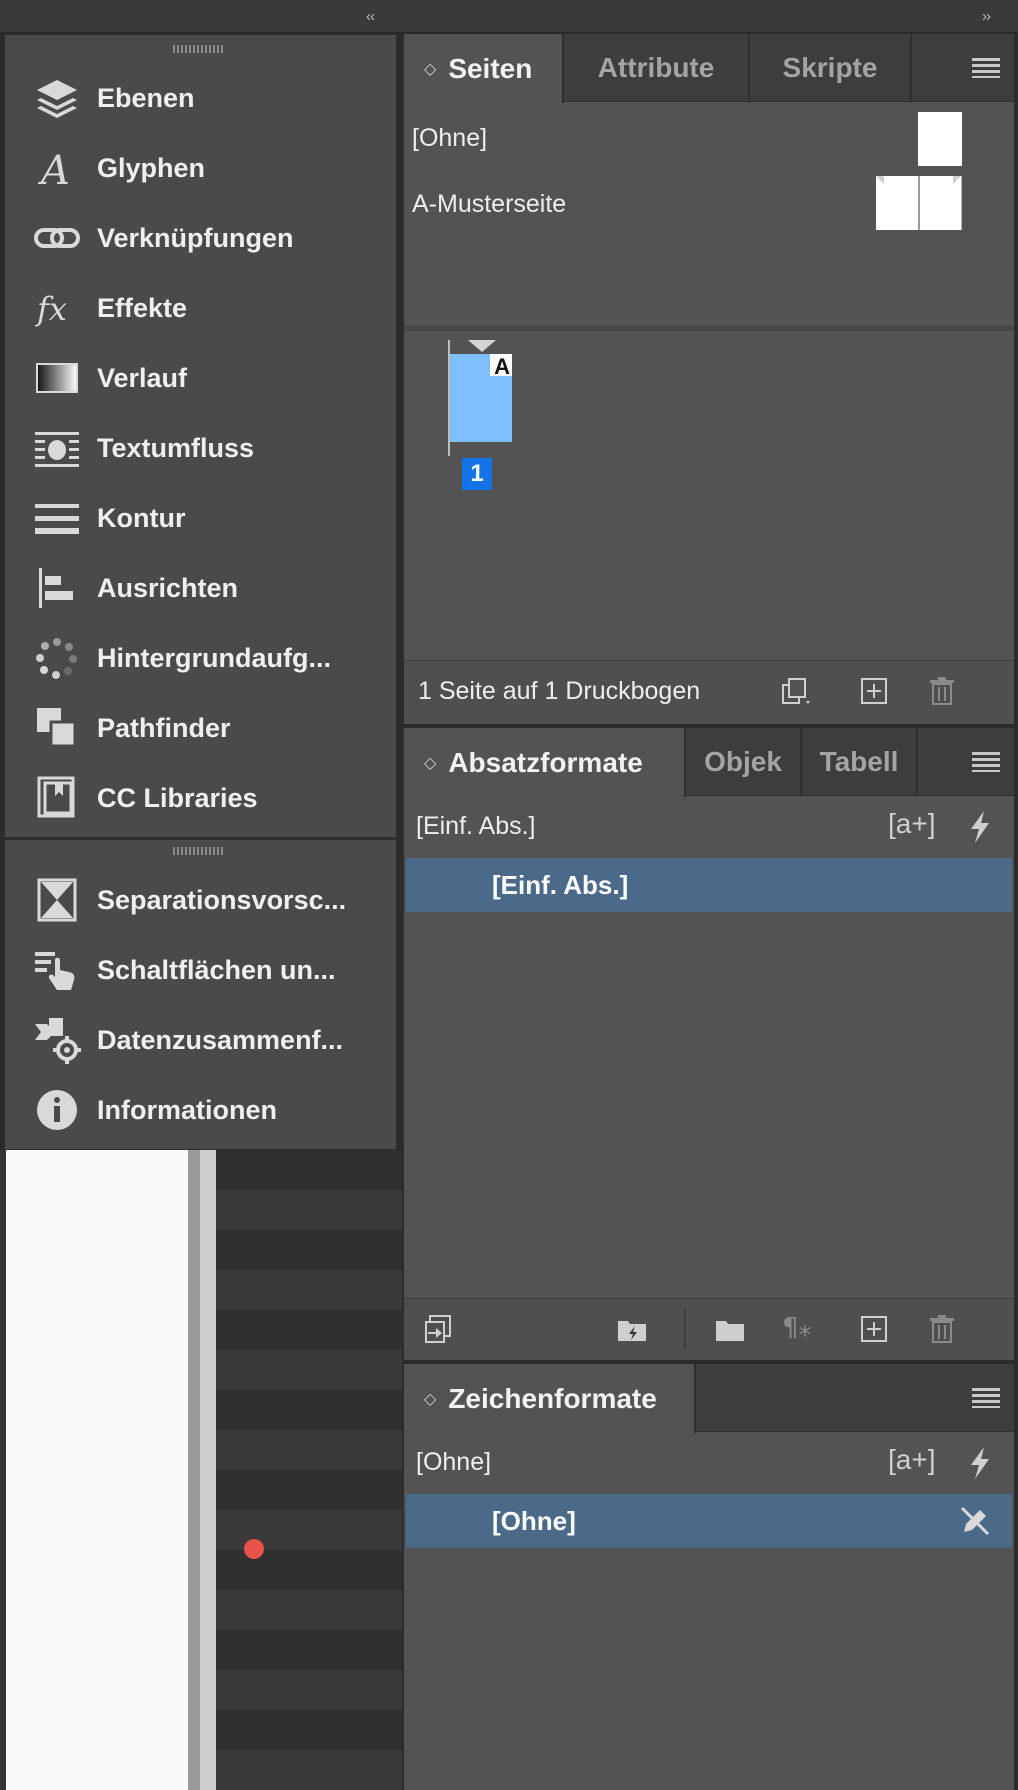  Describe the element at coordinates (370, 16) in the screenshot. I see `collapse-left-dock-button: ‹‹` at that location.